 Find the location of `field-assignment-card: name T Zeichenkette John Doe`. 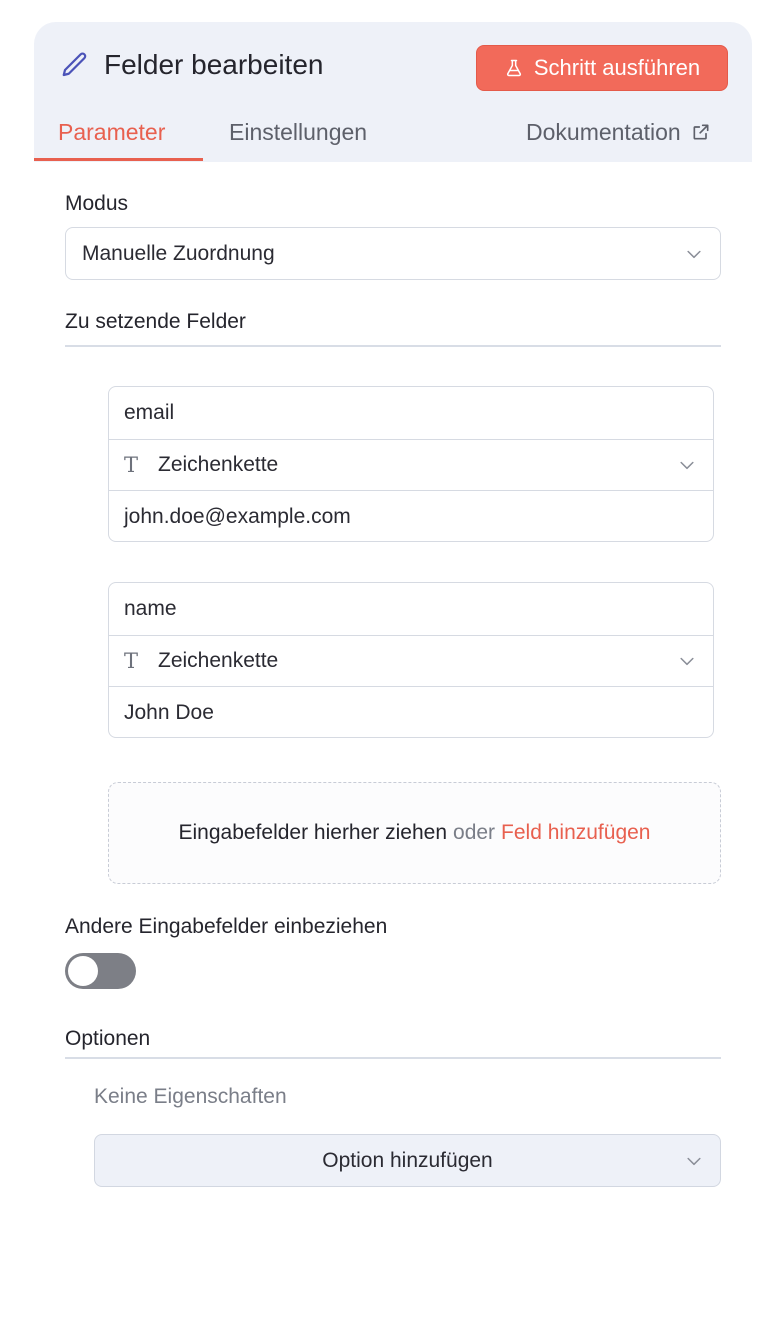

field-assignment-card: name T Zeichenkette John Doe is located at coordinates (411, 660).